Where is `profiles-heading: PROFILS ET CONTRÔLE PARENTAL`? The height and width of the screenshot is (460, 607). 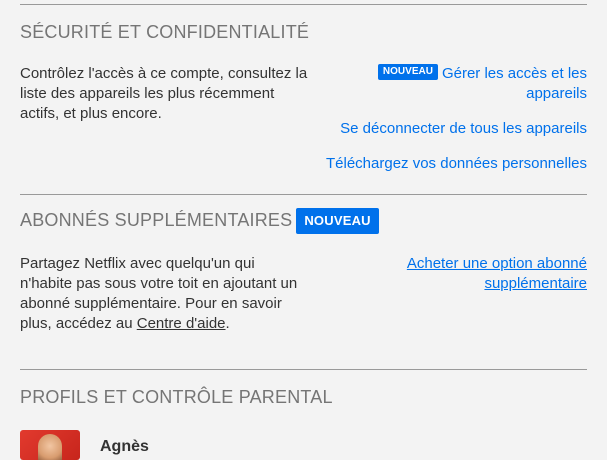
profiles-heading: PROFILS ET CONTRÔLE PARENTAL is located at coordinates (176, 397).